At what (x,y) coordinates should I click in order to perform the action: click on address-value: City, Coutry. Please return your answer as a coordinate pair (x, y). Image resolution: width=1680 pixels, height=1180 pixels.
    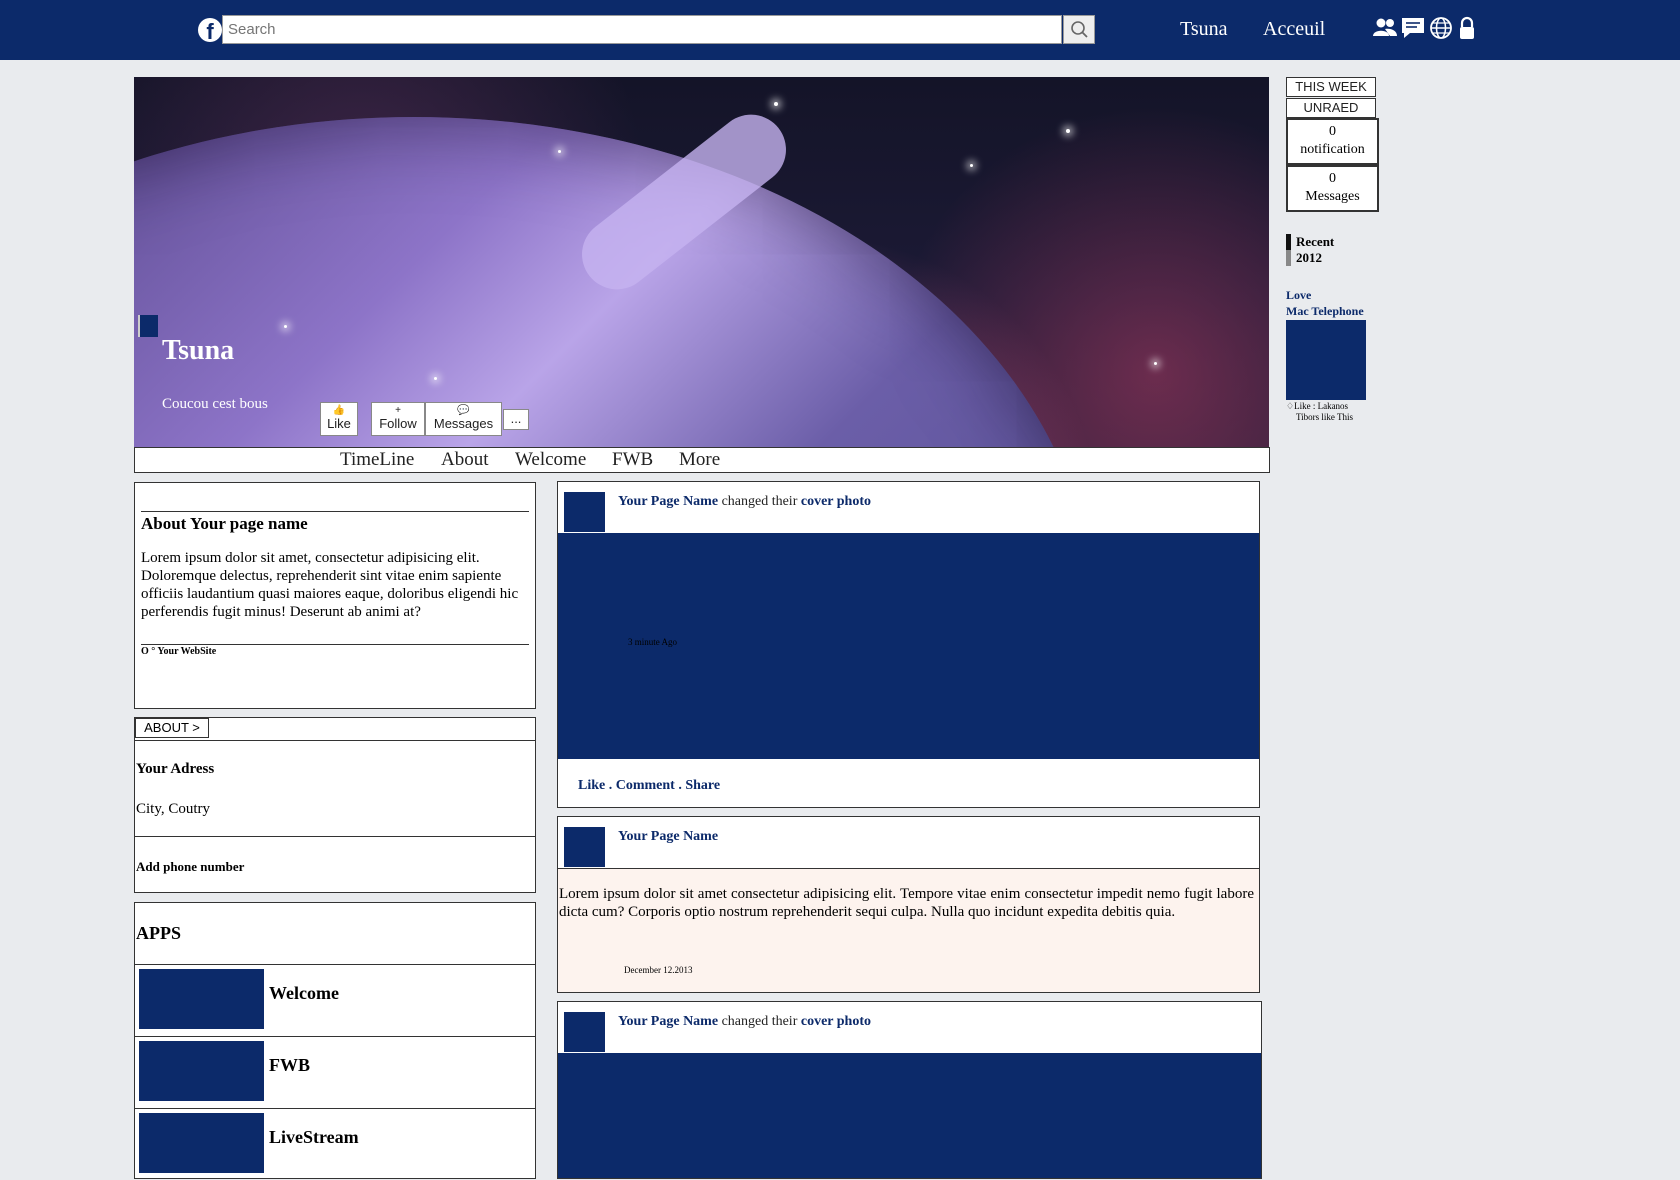
    Looking at the image, I should click on (173, 809).